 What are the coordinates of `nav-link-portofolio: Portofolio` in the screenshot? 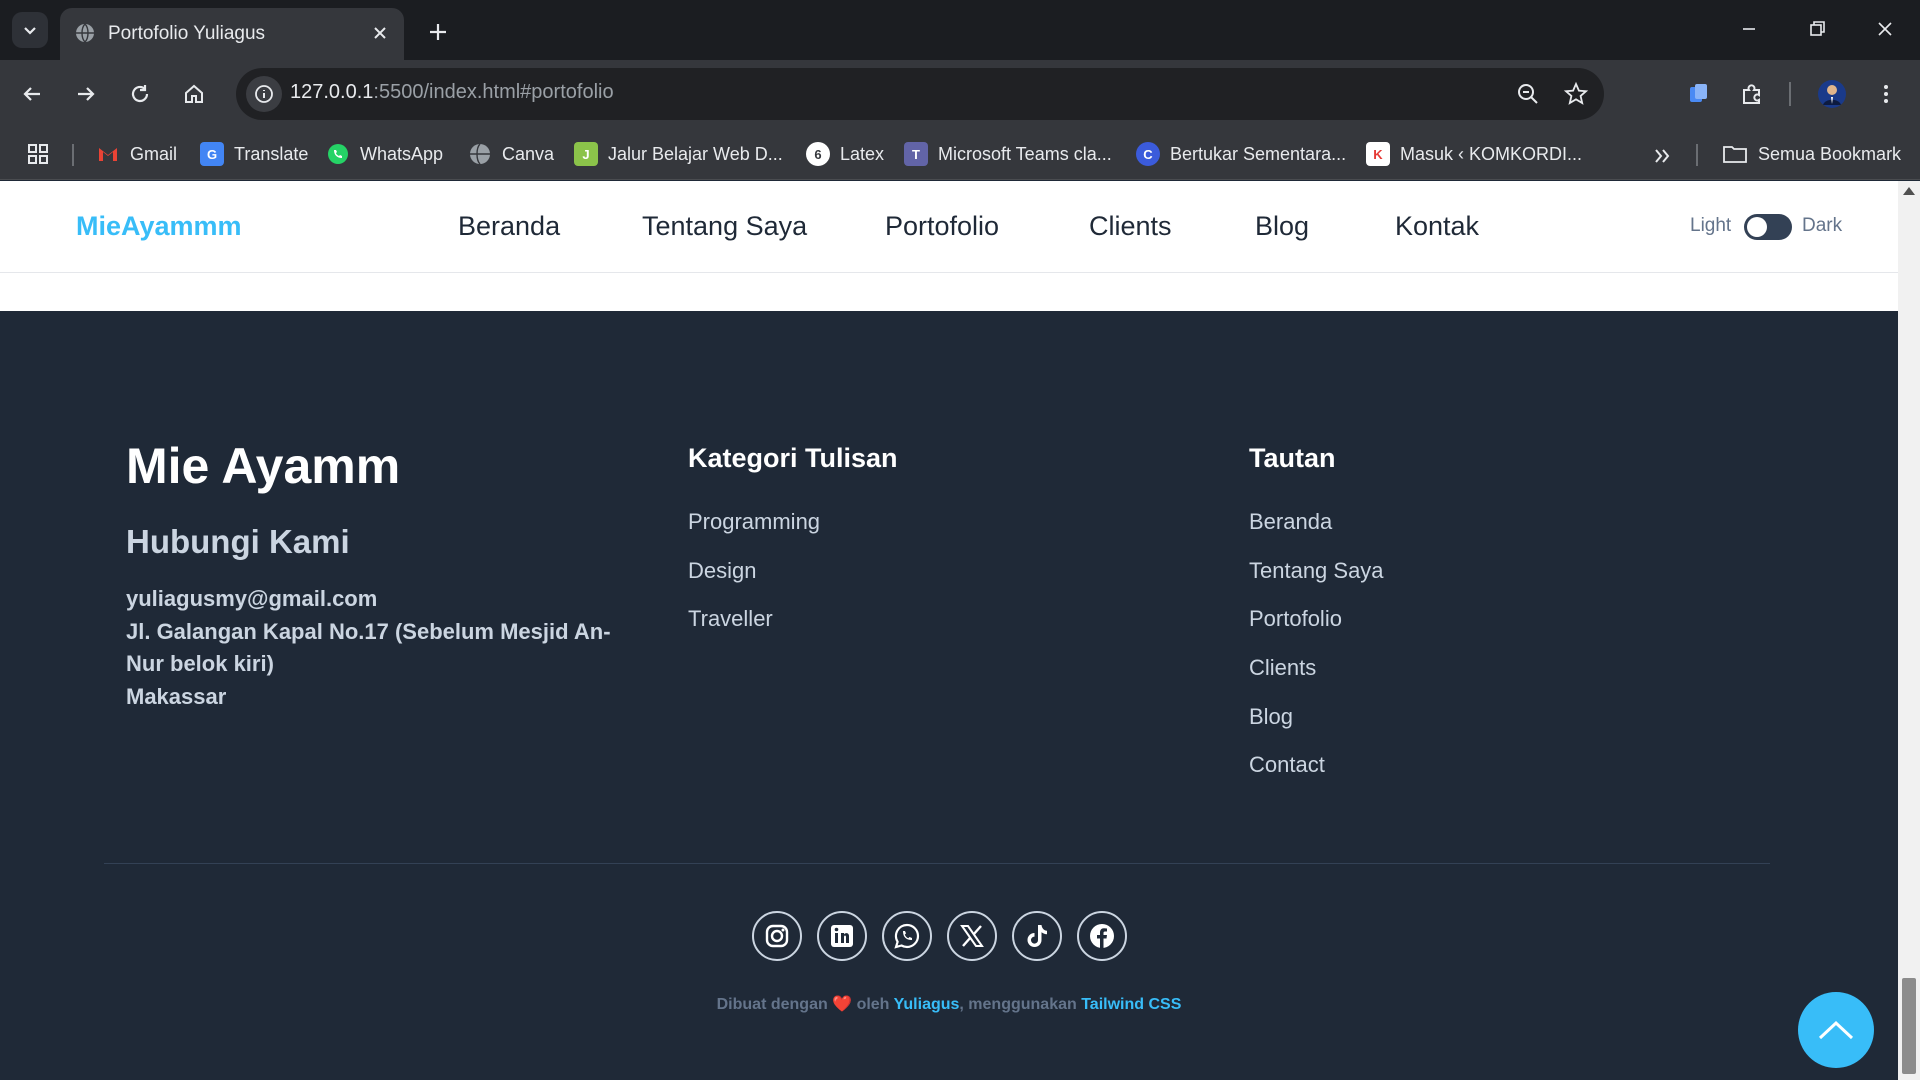 It's located at (942, 226).